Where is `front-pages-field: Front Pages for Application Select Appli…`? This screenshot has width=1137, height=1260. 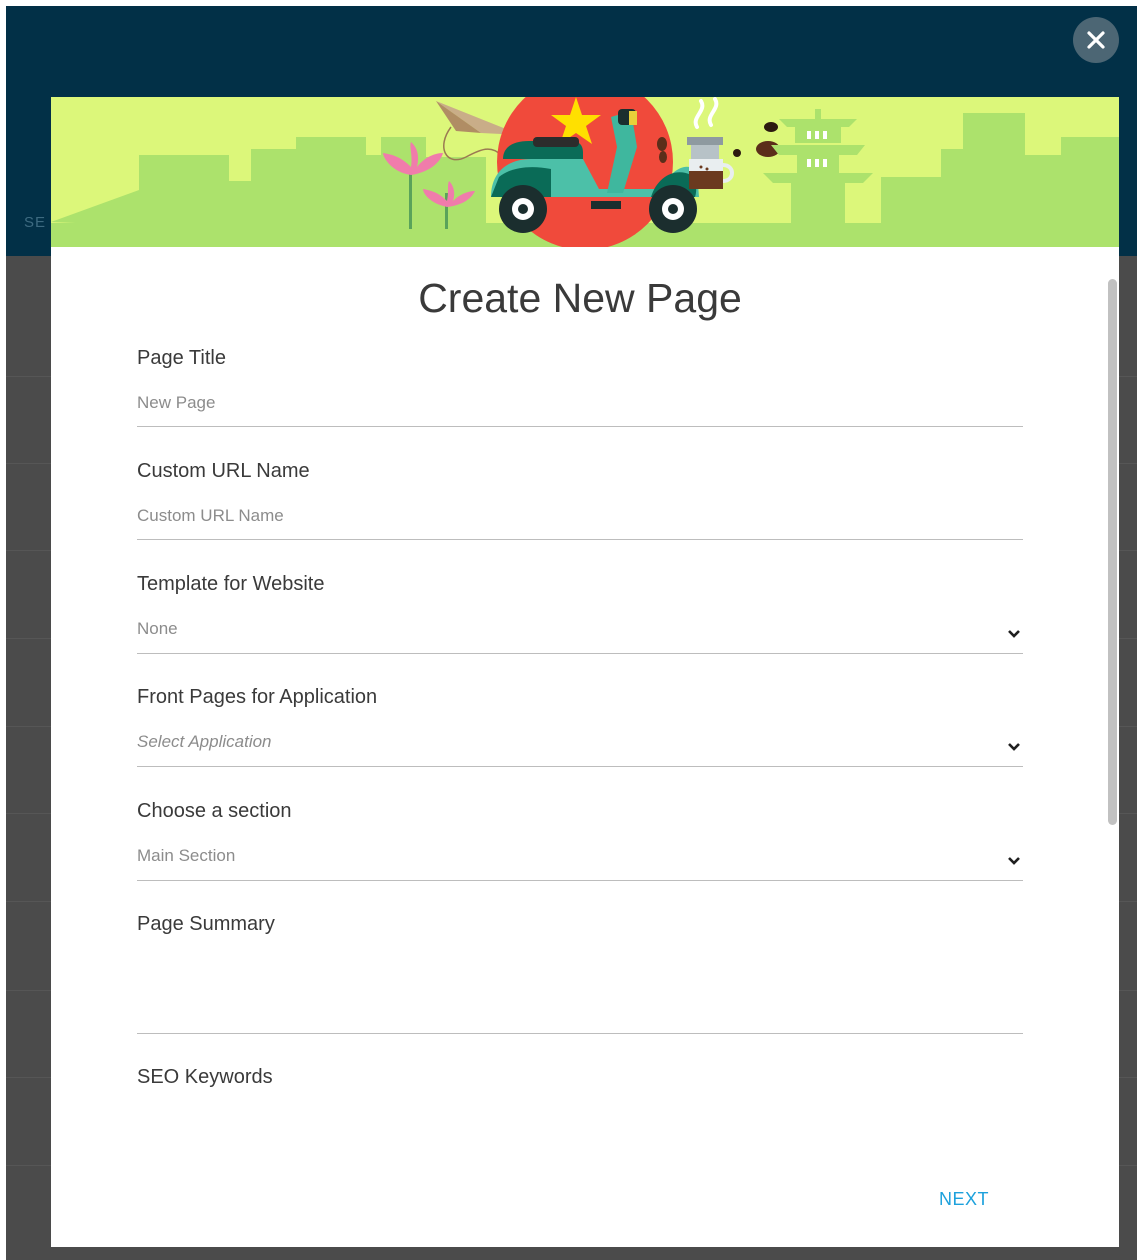
front-pages-field: Front Pages for Application Select Appli… is located at coordinates (580, 726).